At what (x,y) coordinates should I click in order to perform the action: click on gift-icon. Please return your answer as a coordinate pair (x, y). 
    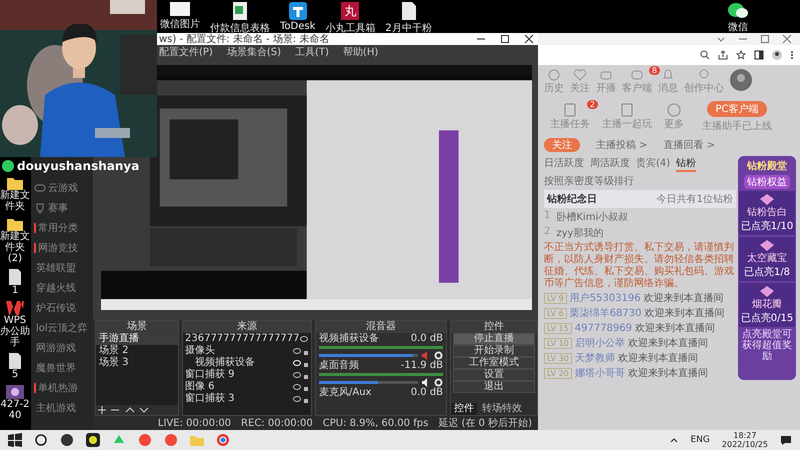
    Looking at the image, I should click on (767, 199).